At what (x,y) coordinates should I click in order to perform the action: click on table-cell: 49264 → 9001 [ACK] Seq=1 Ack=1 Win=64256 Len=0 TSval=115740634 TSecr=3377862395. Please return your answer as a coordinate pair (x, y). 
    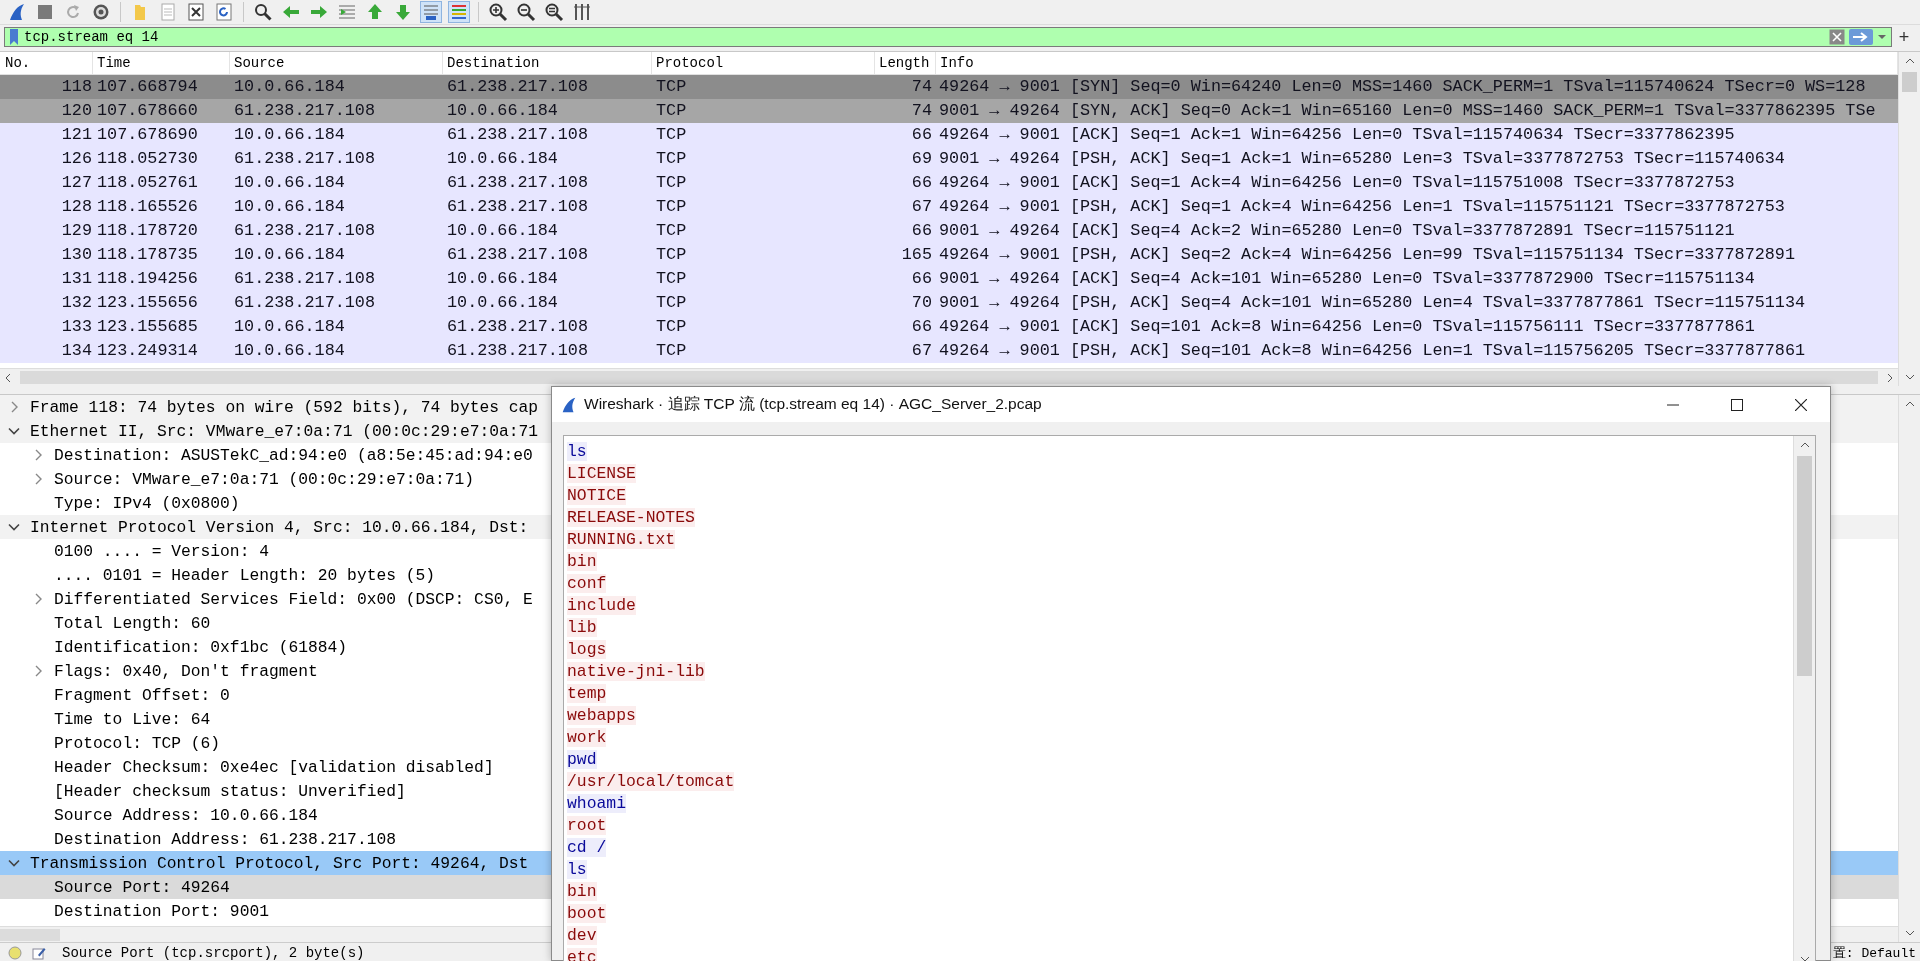
    Looking at the image, I should click on (1337, 135).